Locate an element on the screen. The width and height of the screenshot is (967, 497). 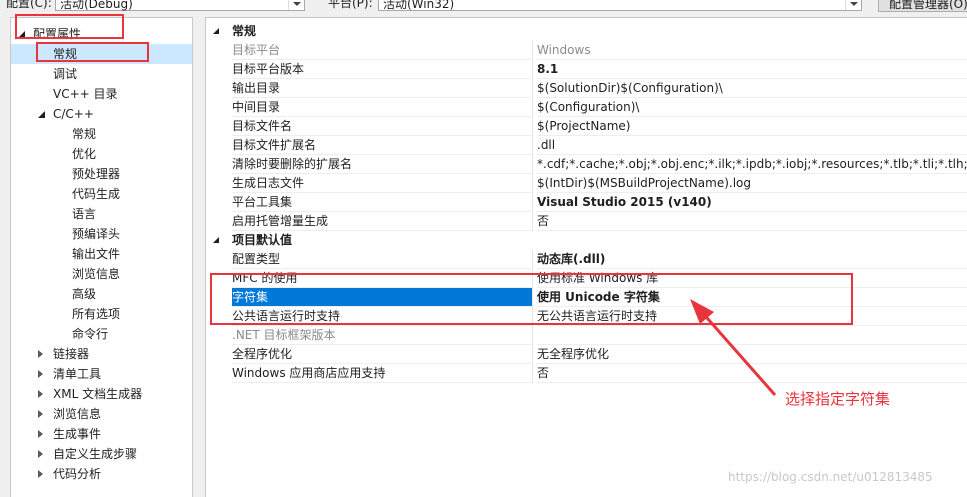
annotation-label: 选择指定字符集 is located at coordinates (838, 399).